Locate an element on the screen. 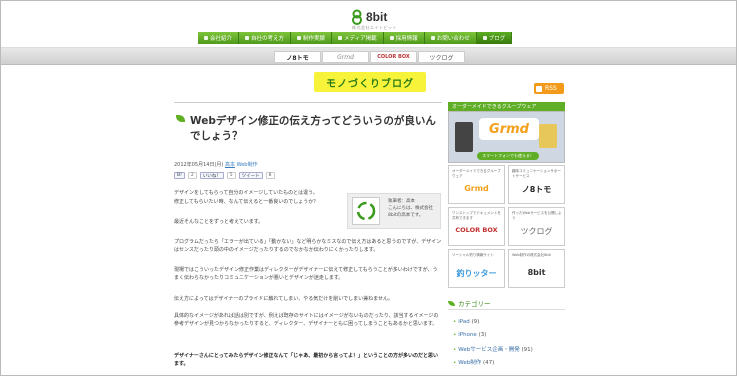 This screenshot has height=376, width=737. hatena-bookmark-button: B! is located at coordinates (179, 175).